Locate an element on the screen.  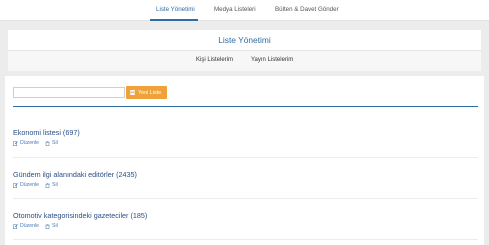
page-header: Liste Yönetimi is located at coordinates (244, 40).